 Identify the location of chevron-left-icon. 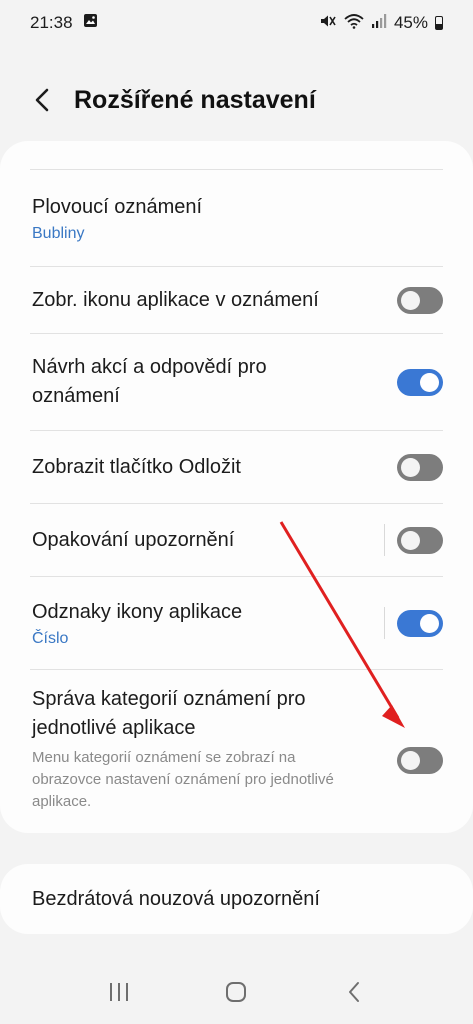
(42, 100).